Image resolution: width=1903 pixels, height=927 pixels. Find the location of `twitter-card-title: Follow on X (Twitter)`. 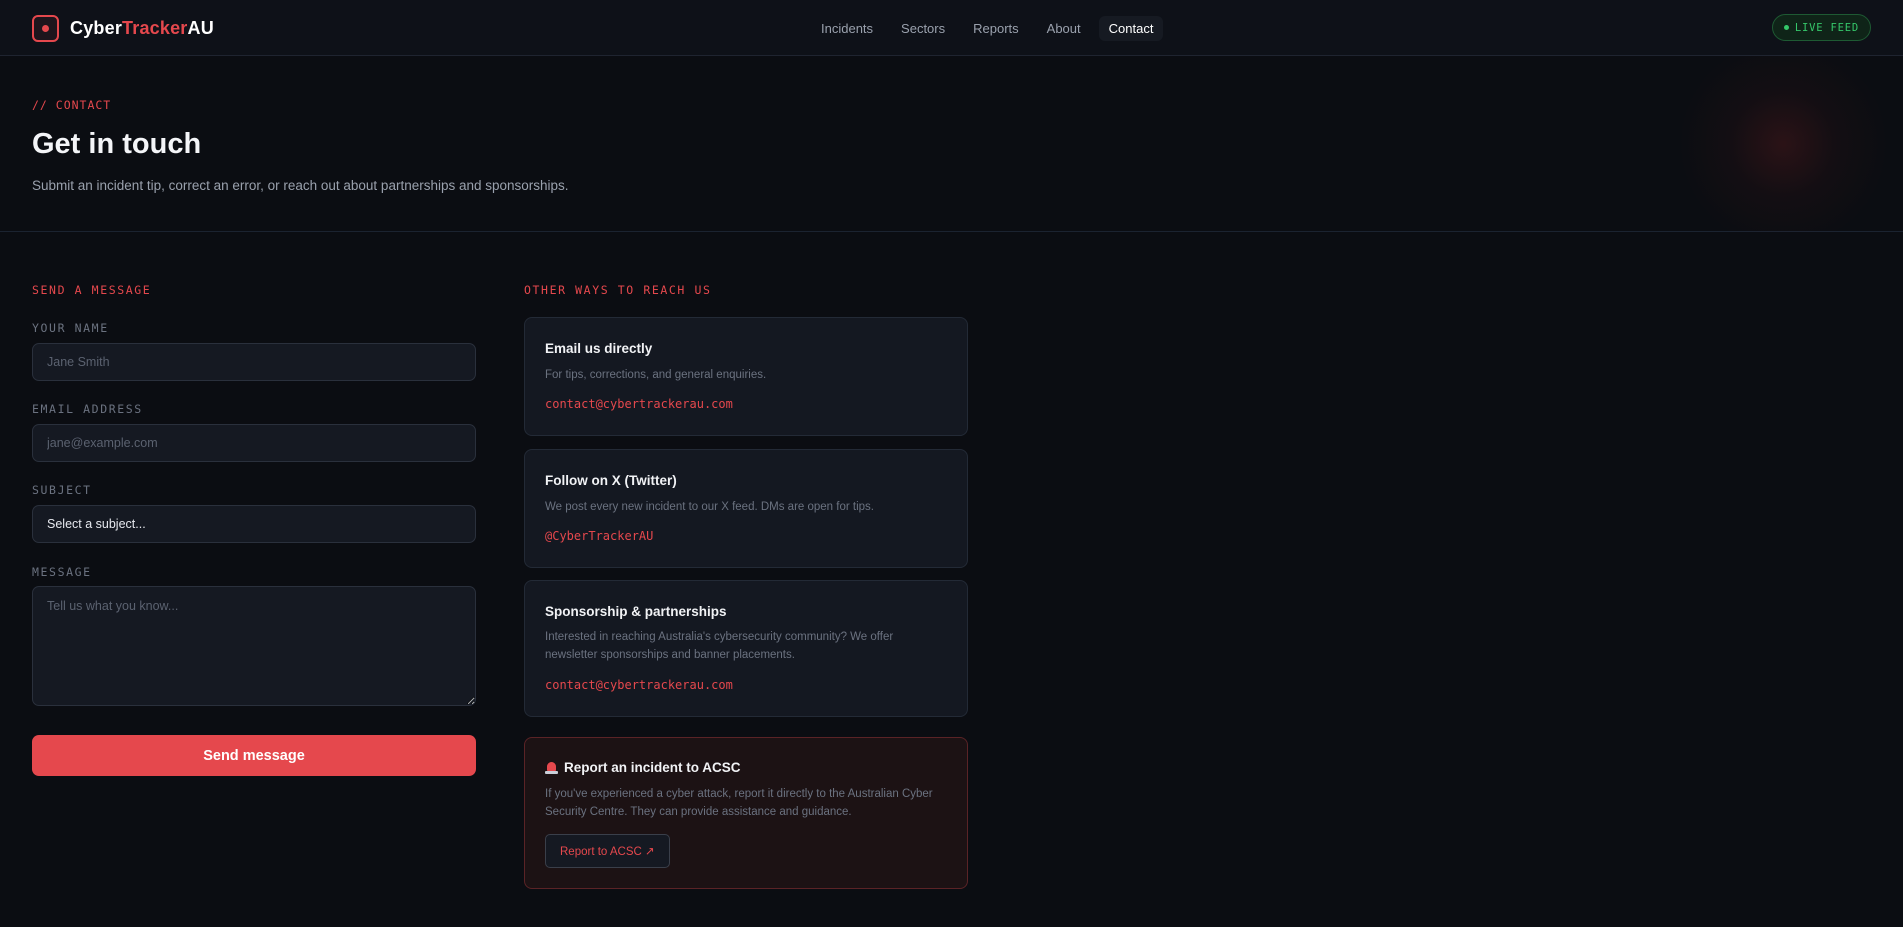

twitter-card-title: Follow on X (Twitter) is located at coordinates (611, 480).